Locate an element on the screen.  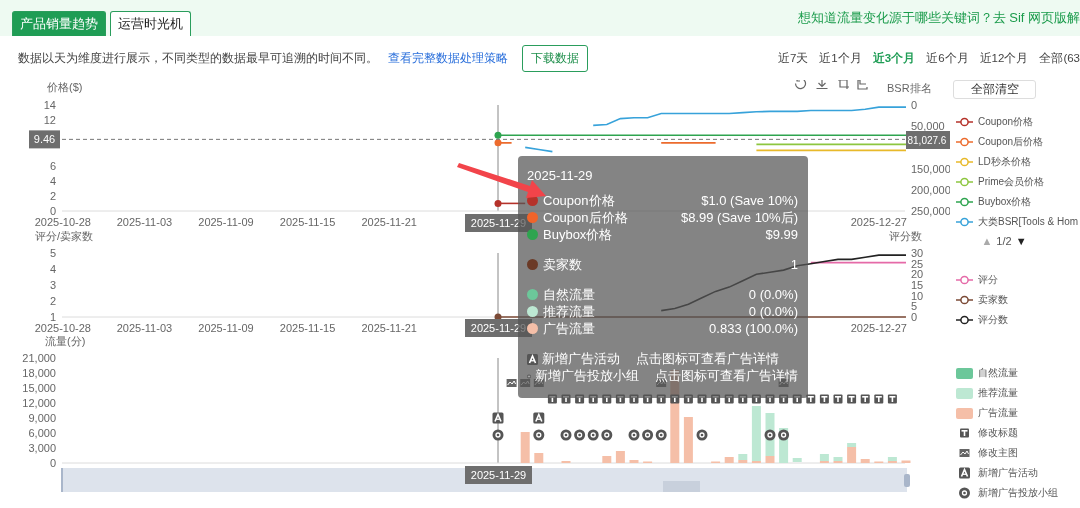
notice-text: 数据以天为维度进行展示，不同类型的数据最早可追溯的时间不同。 is located at coordinates (198, 58).